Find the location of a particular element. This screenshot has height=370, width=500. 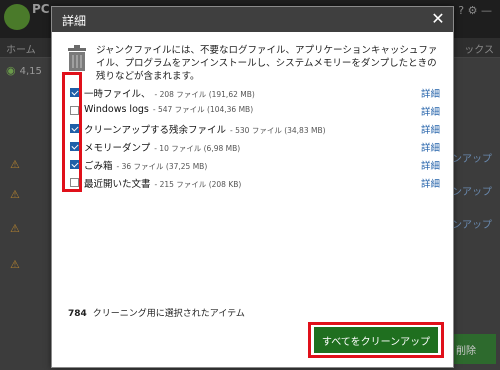

close-icon: ✕ is located at coordinates (438, 19).